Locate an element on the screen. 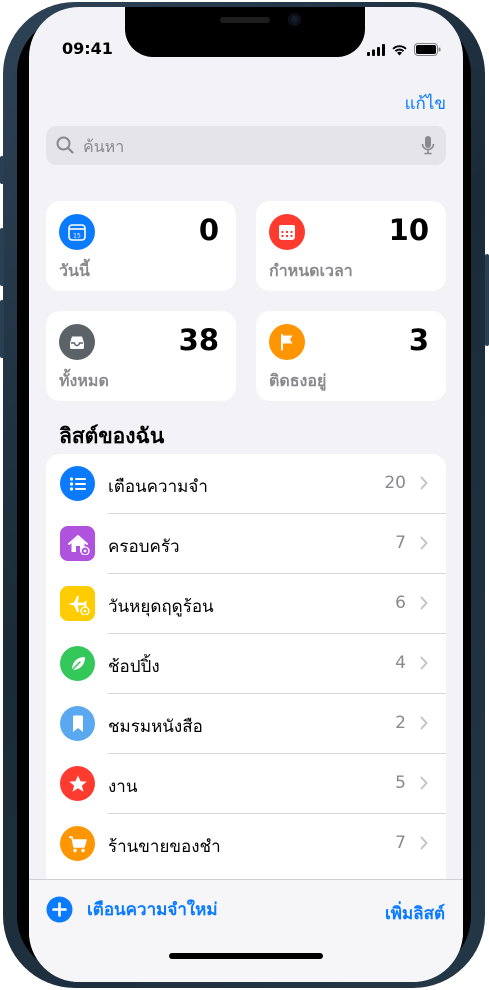  list-item-groceries: ร้านขายของชำ 7 is located at coordinates (246, 844).